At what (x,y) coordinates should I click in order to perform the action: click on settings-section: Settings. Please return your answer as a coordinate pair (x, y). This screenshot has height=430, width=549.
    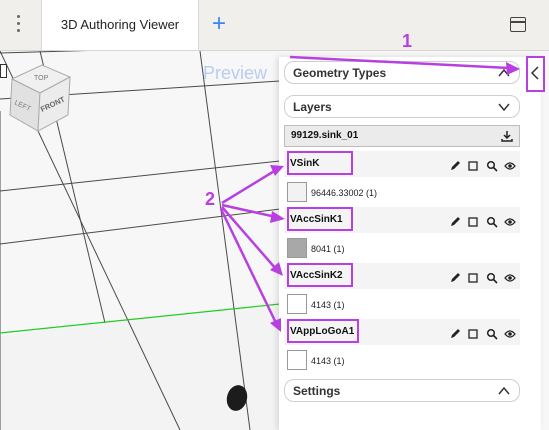
    Looking at the image, I should click on (402, 390).